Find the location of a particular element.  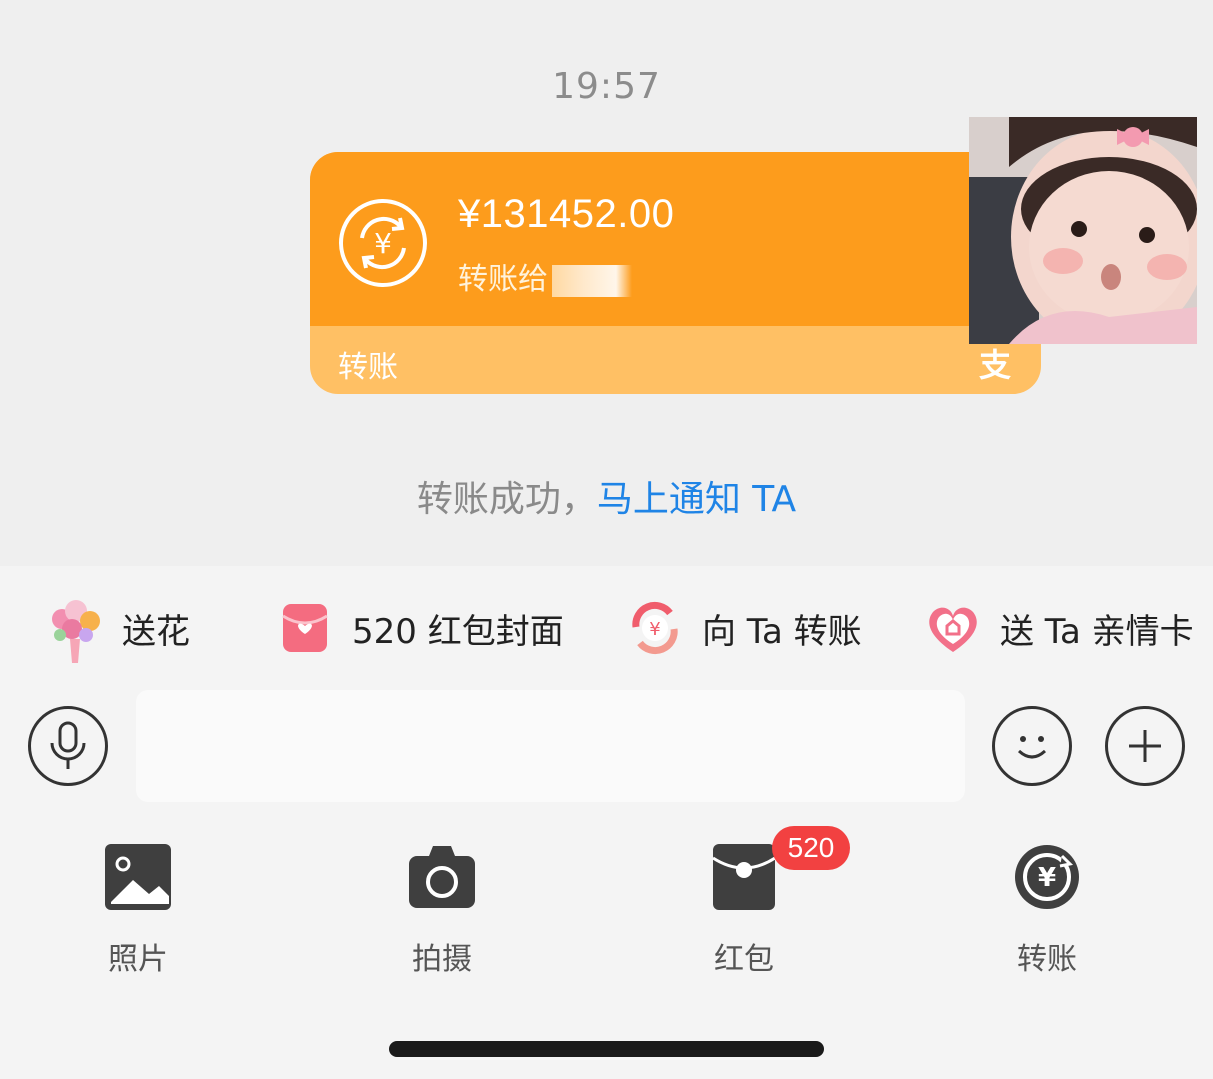

transfer-message-card: ¥ ¥131452.00 转账给 转账 支 is located at coordinates (675, 273).